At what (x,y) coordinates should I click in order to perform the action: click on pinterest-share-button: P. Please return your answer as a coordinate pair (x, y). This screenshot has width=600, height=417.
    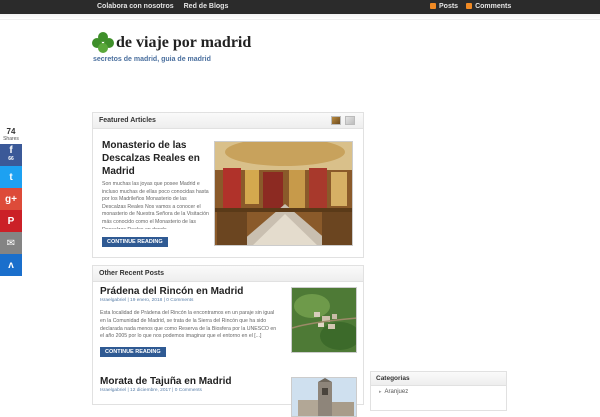
    Looking at the image, I should click on (11, 221).